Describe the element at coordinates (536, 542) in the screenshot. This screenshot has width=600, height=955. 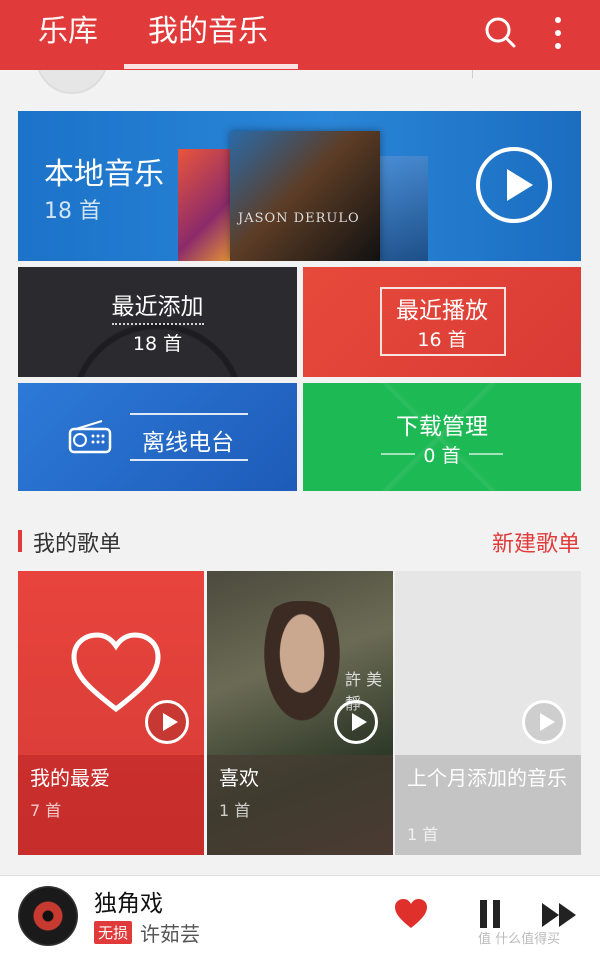
I see `new-playlist-button: 新建歌单` at that location.